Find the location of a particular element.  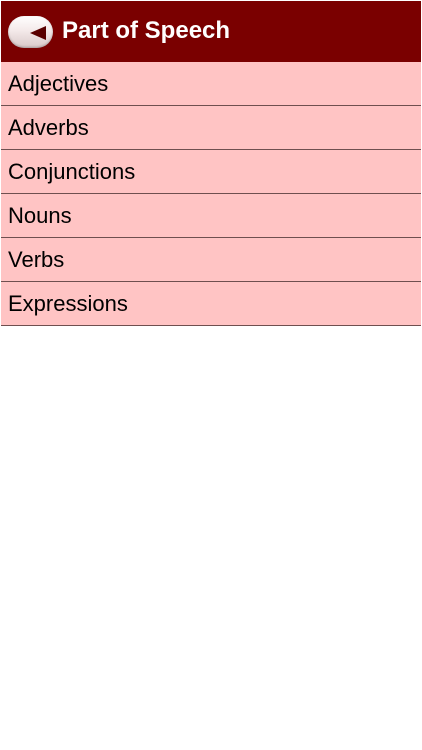

list-item-expressions: Expressions is located at coordinates (211, 304).